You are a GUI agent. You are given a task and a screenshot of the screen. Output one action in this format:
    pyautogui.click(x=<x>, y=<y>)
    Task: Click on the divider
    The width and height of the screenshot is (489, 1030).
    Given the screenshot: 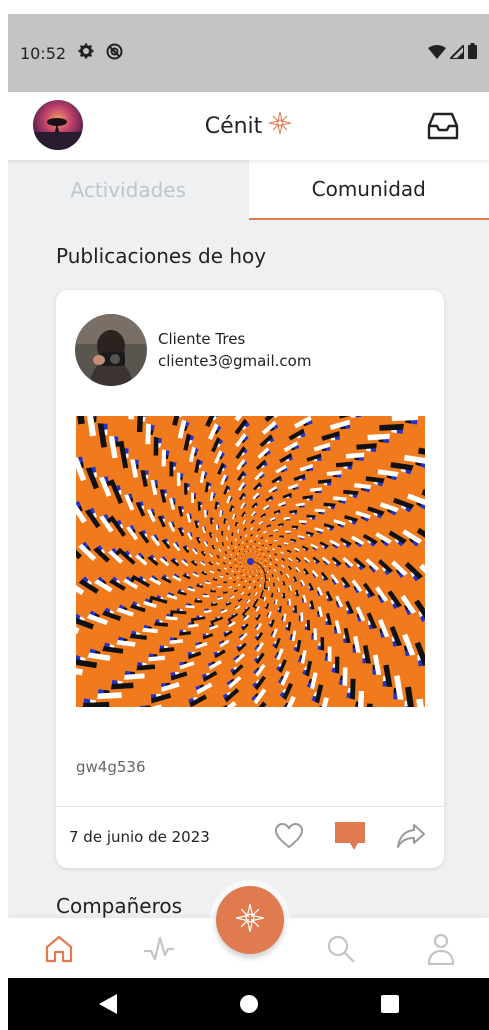 What is the action you would take?
    pyautogui.click(x=250, y=806)
    